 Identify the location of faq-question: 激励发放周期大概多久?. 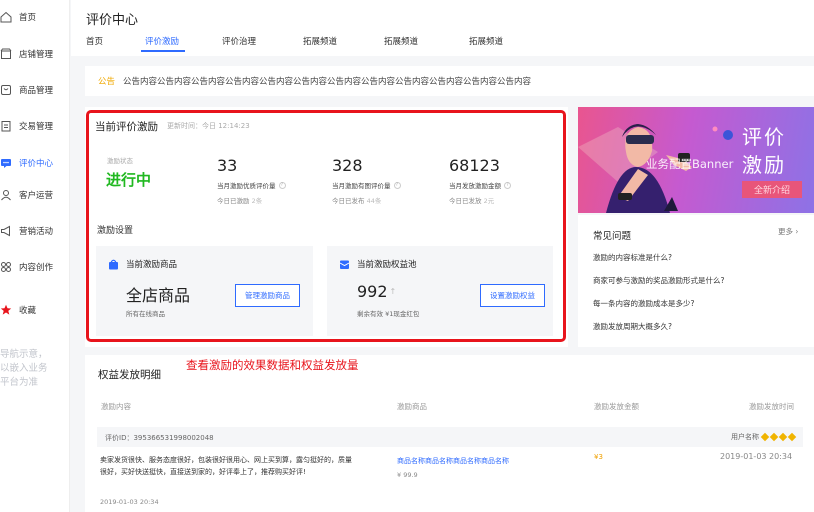
(632, 326).